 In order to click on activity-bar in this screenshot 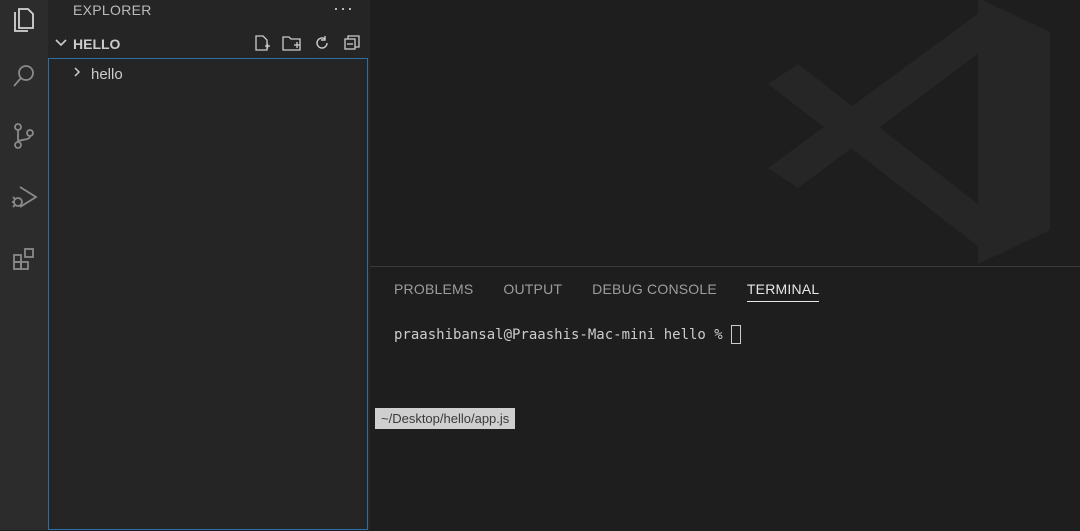, I will do `click(24, 265)`.